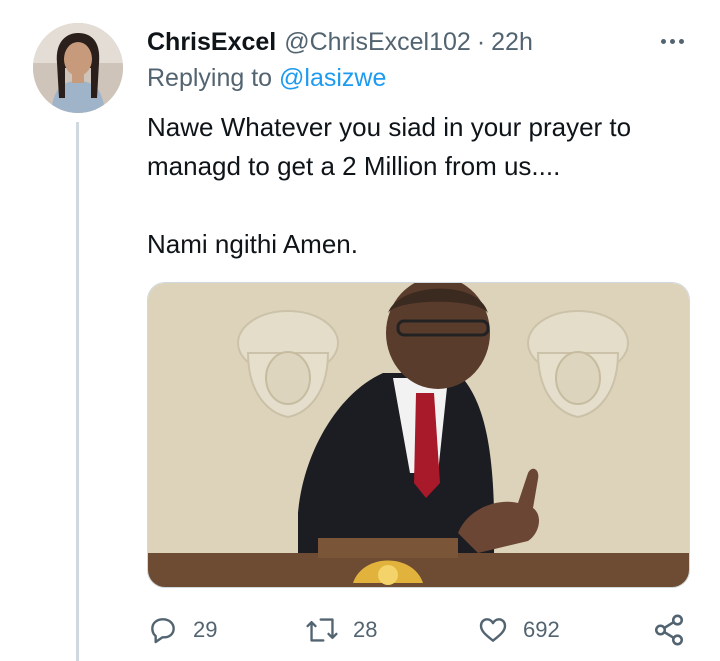 The height and width of the screenshot is (661, 720). Describe the element at coordinates (341, 630) in the screenshot. I see `retweet-button: 28` at that location.